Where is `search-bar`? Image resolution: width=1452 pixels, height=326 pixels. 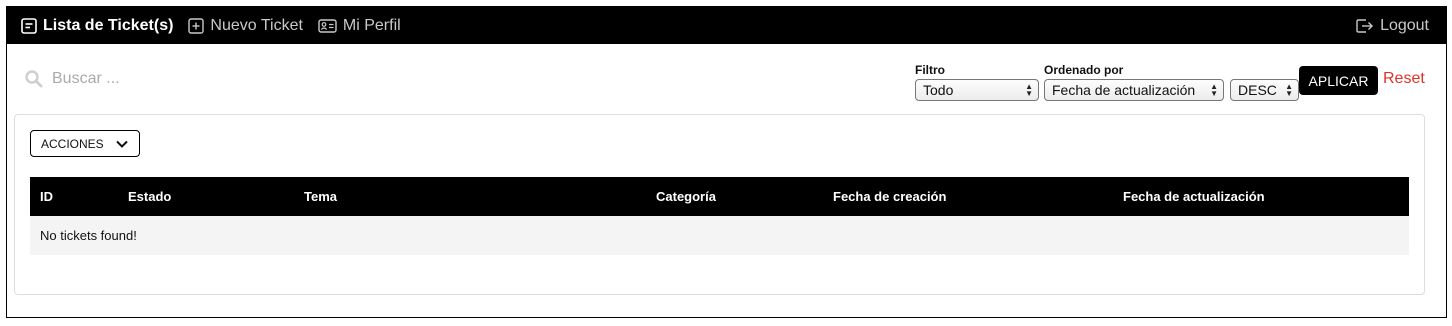 search-bar is located at coordinates (224, 79).